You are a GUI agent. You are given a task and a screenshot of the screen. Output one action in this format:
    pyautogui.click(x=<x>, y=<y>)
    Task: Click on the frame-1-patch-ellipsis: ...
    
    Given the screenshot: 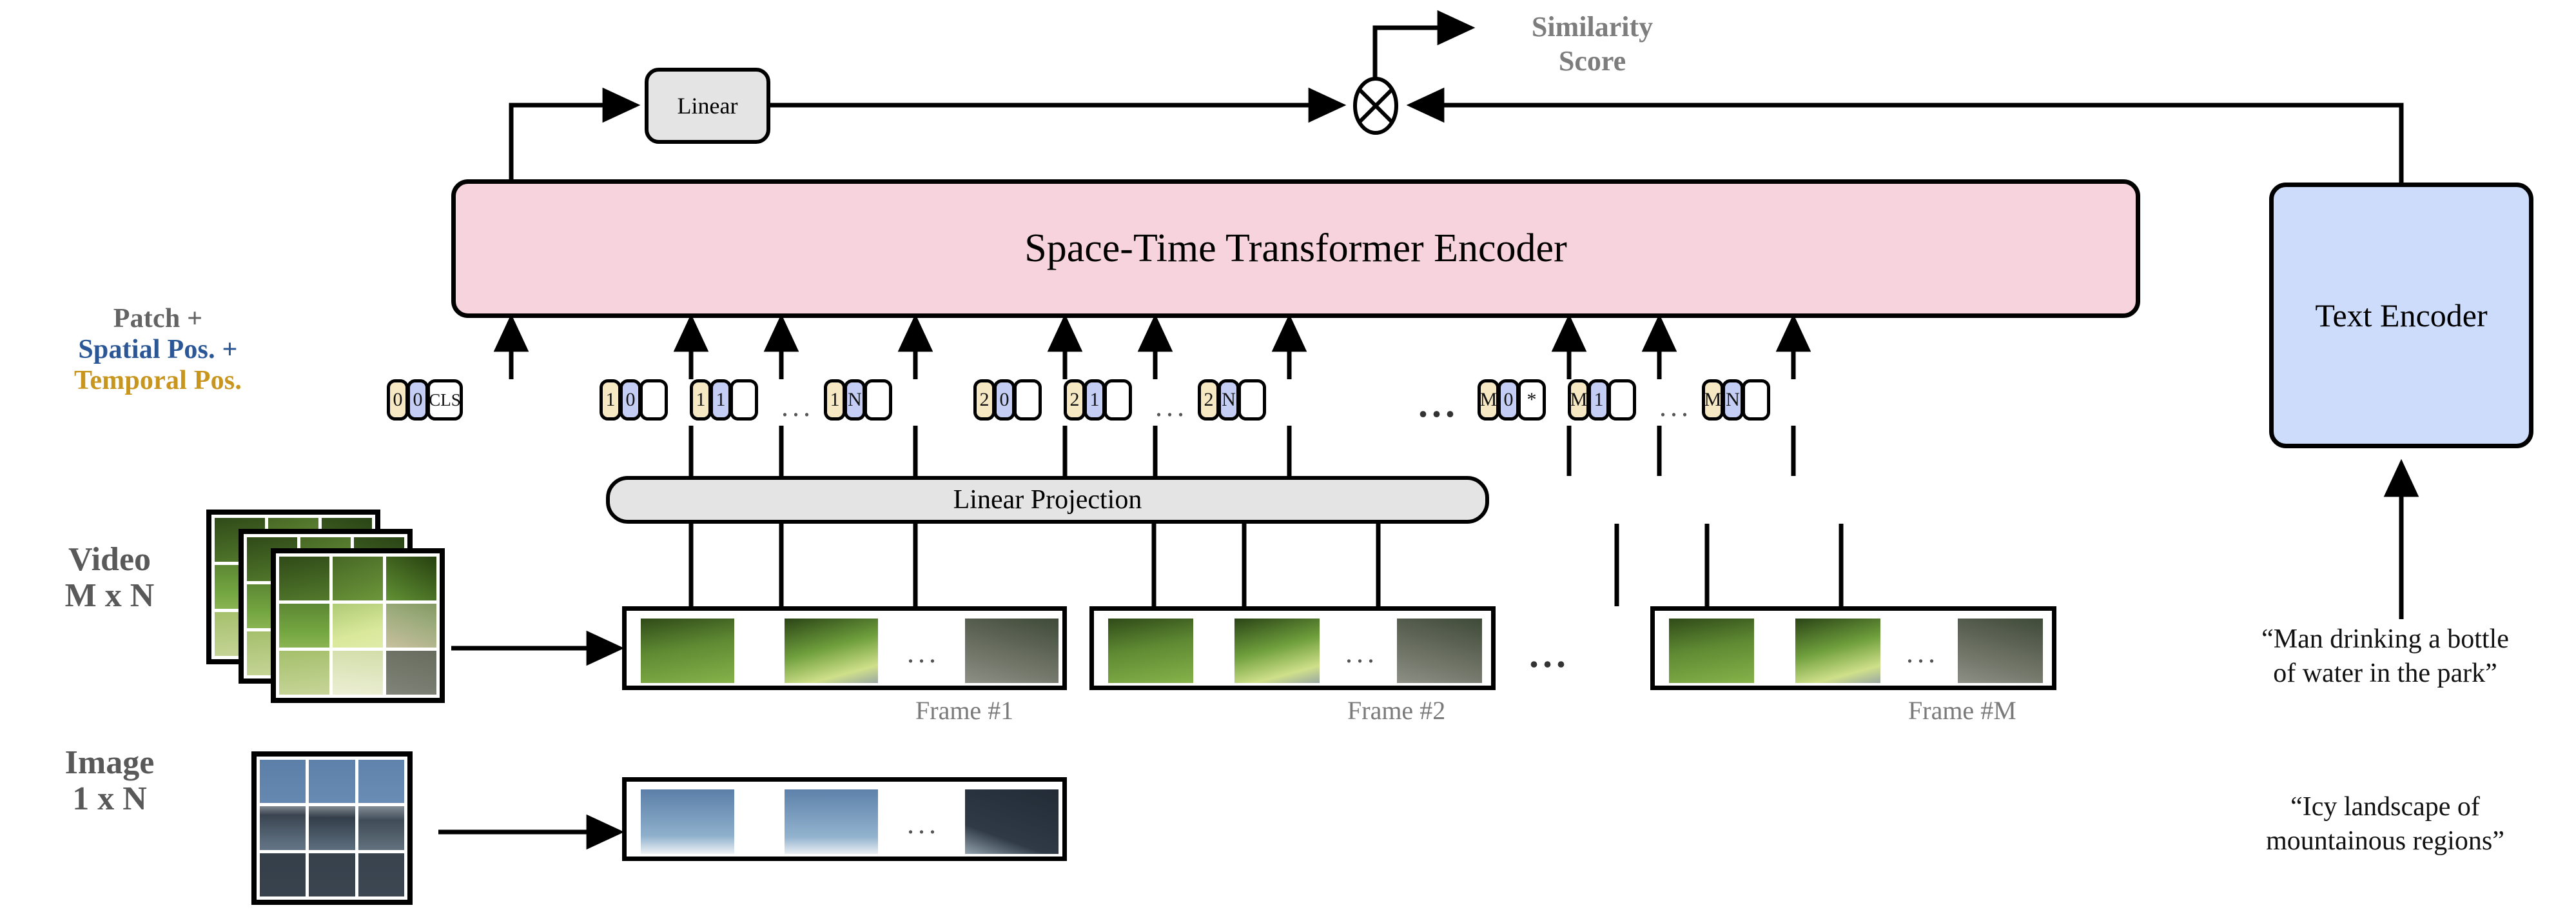 What is the action you would take?
    pyautogui.click(x=923, y=653)
    